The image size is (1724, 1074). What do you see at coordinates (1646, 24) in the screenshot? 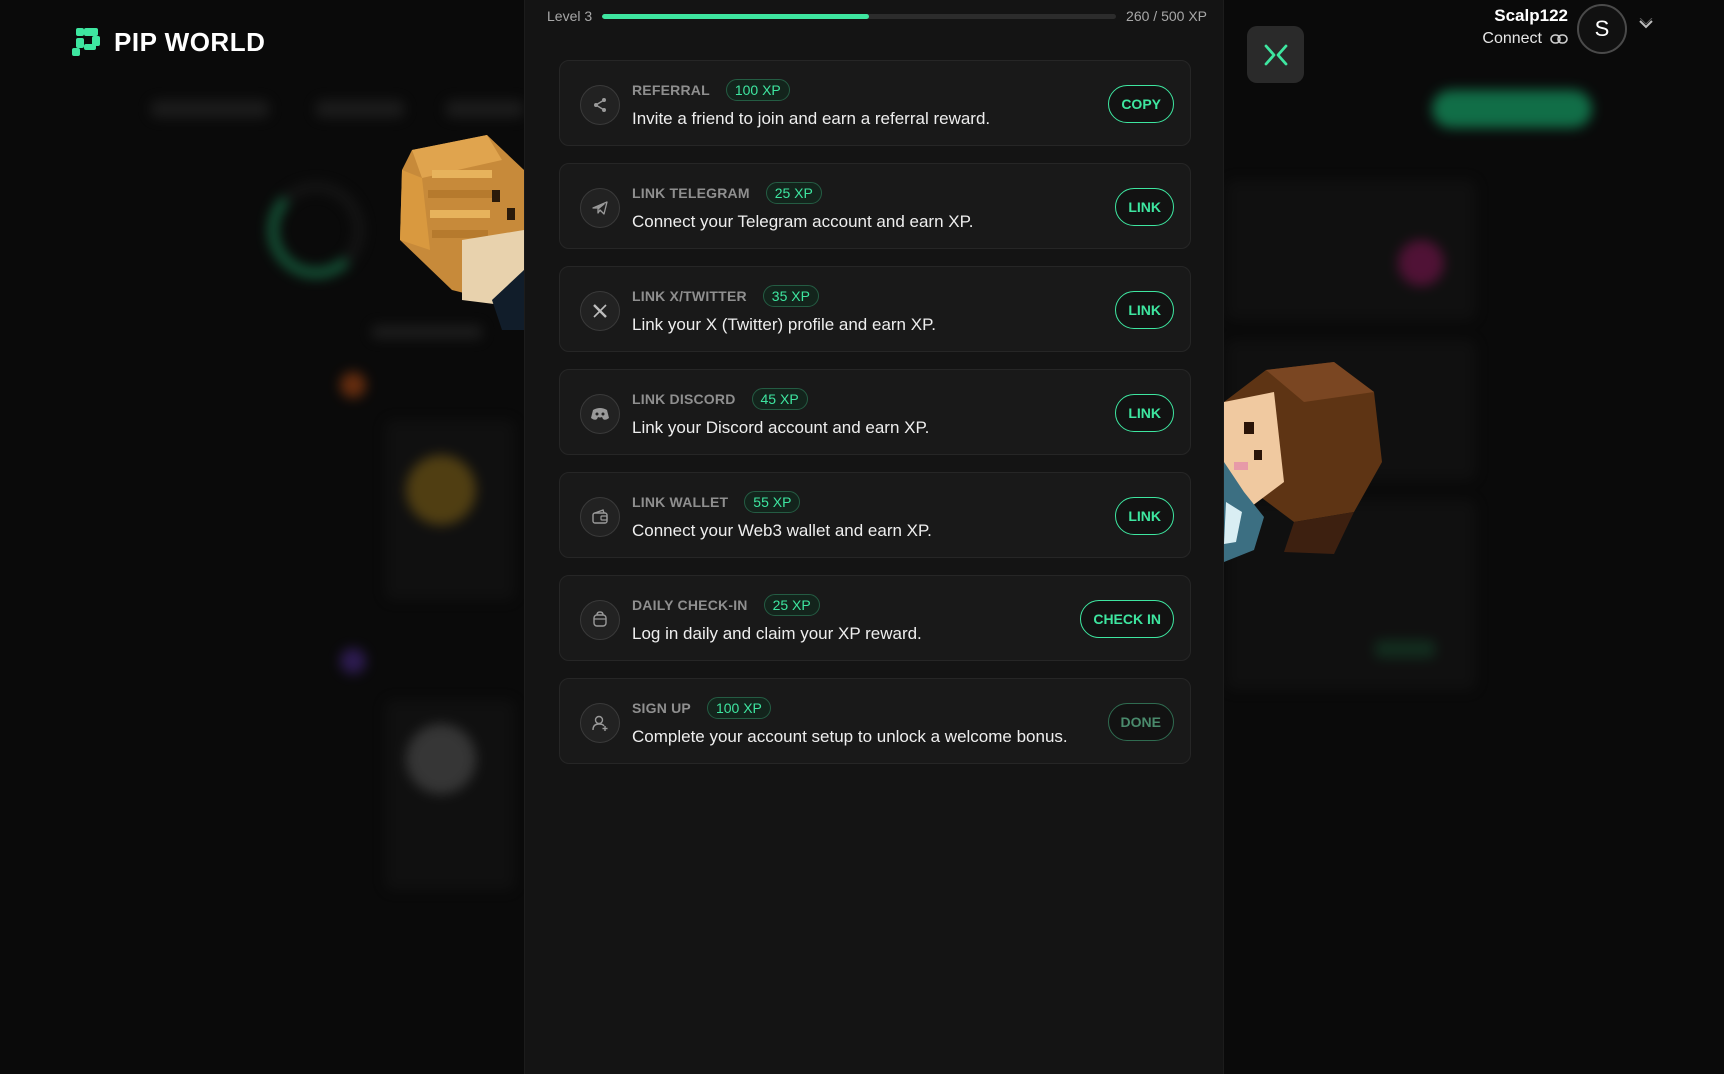
I see `chevron-down-icon` at bounding box center [1646, 24].